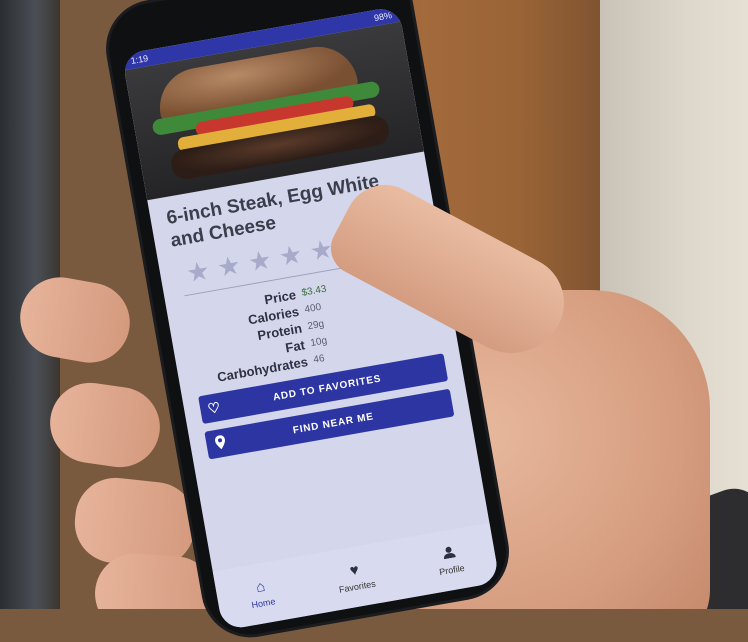 The width and height of the screenshot is (748, 642). Describe the element at coordinates (139, 59) in the screenshot. I see `status-time: 1:19` at that location.